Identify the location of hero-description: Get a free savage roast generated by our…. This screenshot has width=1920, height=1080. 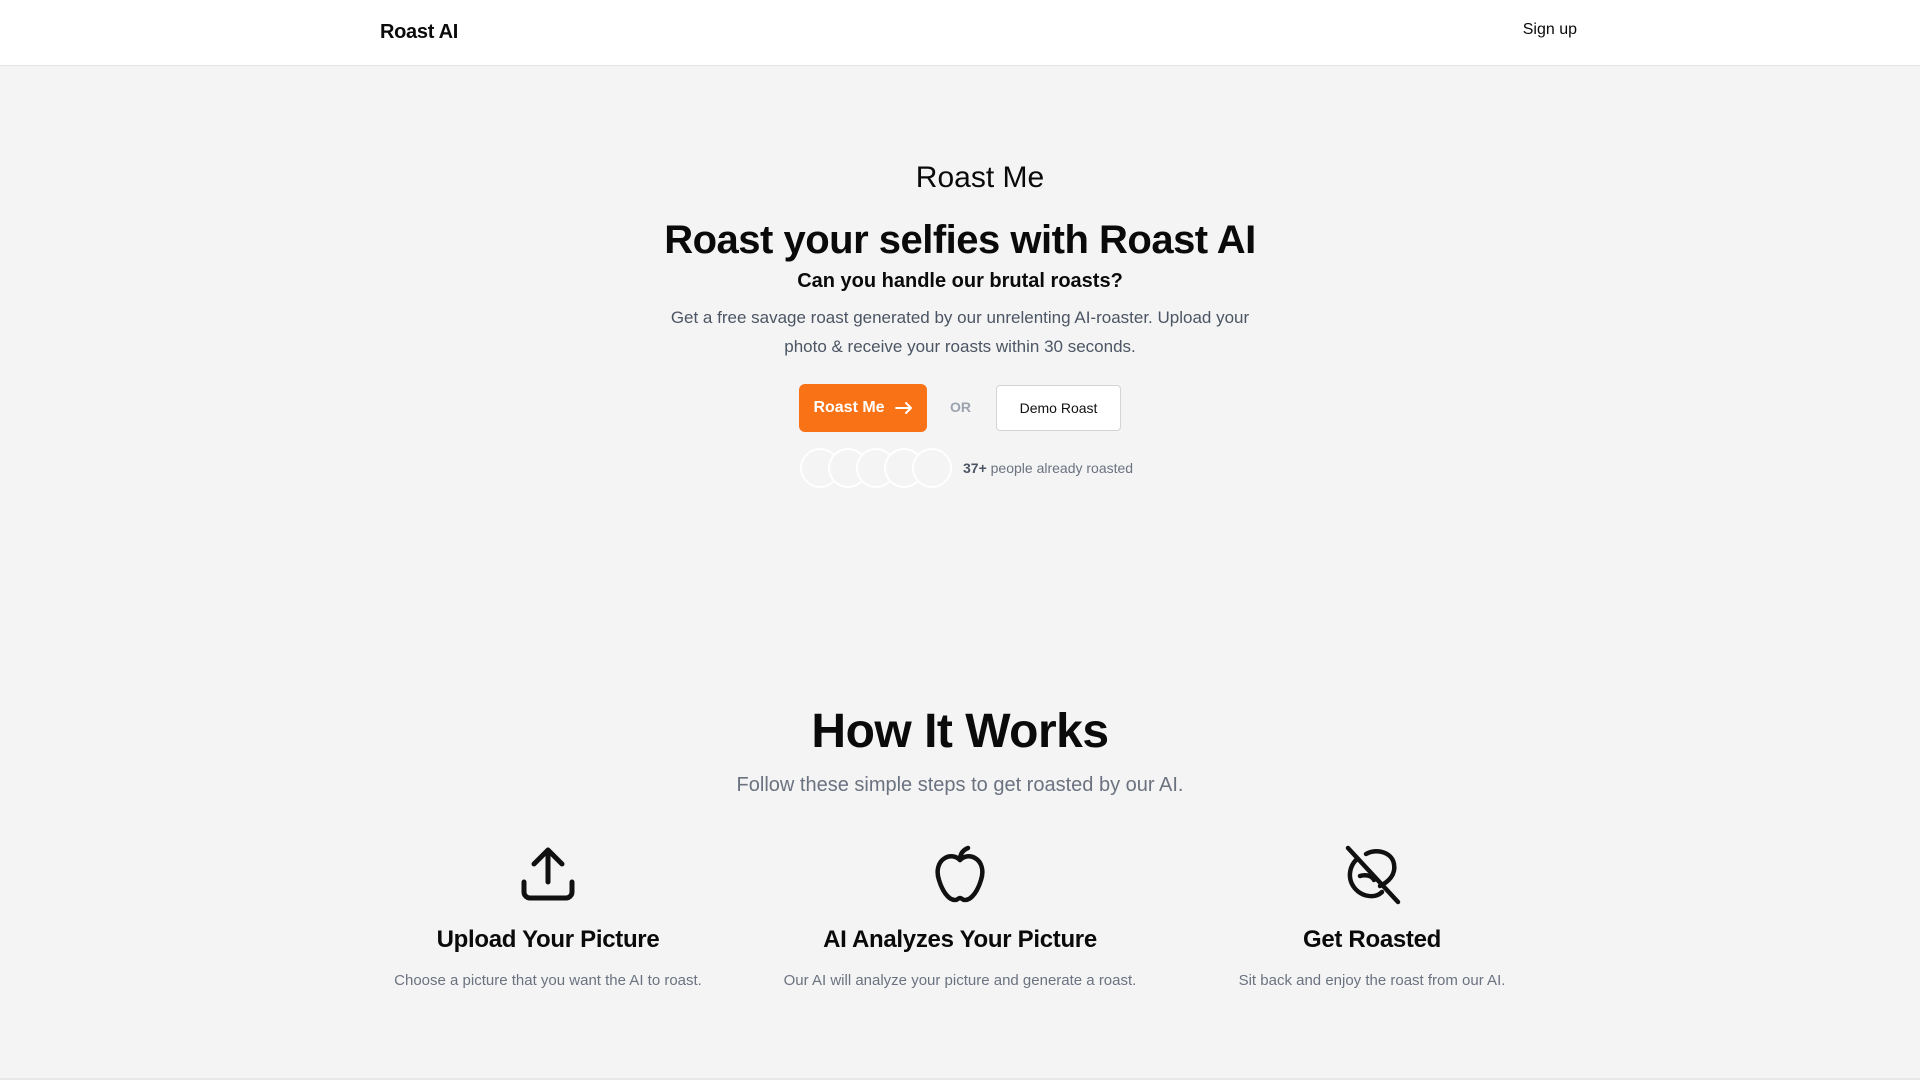
(960, 332).